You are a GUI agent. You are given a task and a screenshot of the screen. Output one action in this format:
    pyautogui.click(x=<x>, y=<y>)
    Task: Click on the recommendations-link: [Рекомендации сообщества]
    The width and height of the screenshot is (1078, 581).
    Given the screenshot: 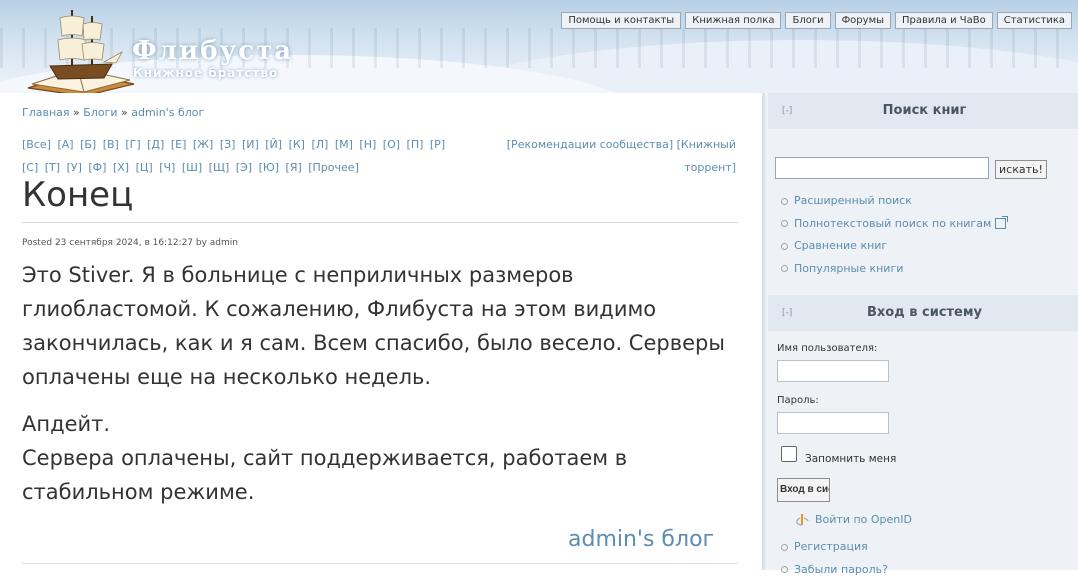 What is the action you would take?
    pyautogui.click(x=590, y=144)
    